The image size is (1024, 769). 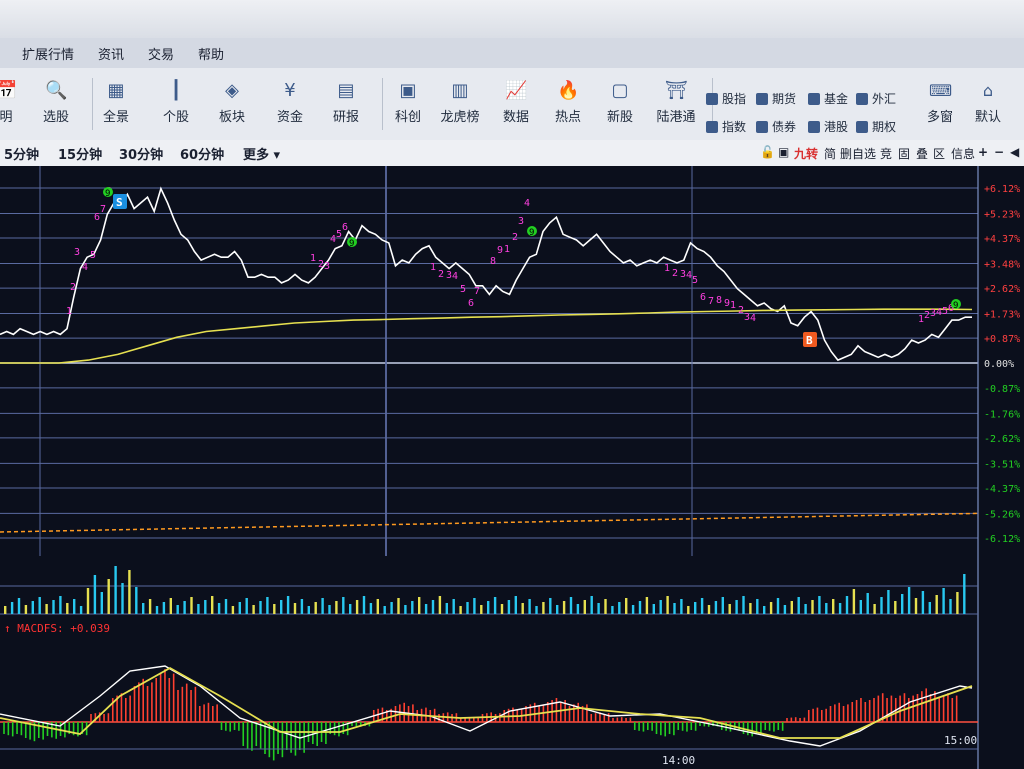 What do you see at coordinates (115, 117) in the screenshot?
I see `toolbar-label: 全景` at bounding box center [115, 117].